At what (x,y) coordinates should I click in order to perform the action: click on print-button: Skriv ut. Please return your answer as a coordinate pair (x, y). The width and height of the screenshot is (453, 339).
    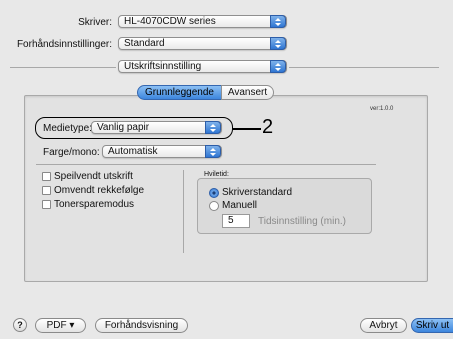
    Looking at the image, I should click on (432, 325).